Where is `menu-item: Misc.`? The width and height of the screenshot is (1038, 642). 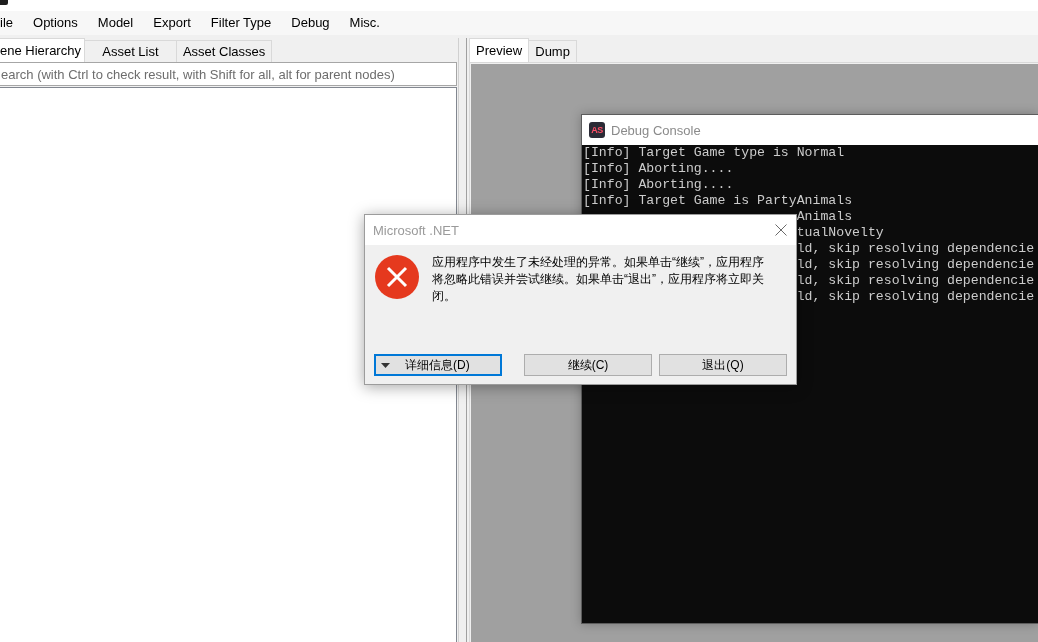
menu-item: Misc. is located at coordinates (364, 23).